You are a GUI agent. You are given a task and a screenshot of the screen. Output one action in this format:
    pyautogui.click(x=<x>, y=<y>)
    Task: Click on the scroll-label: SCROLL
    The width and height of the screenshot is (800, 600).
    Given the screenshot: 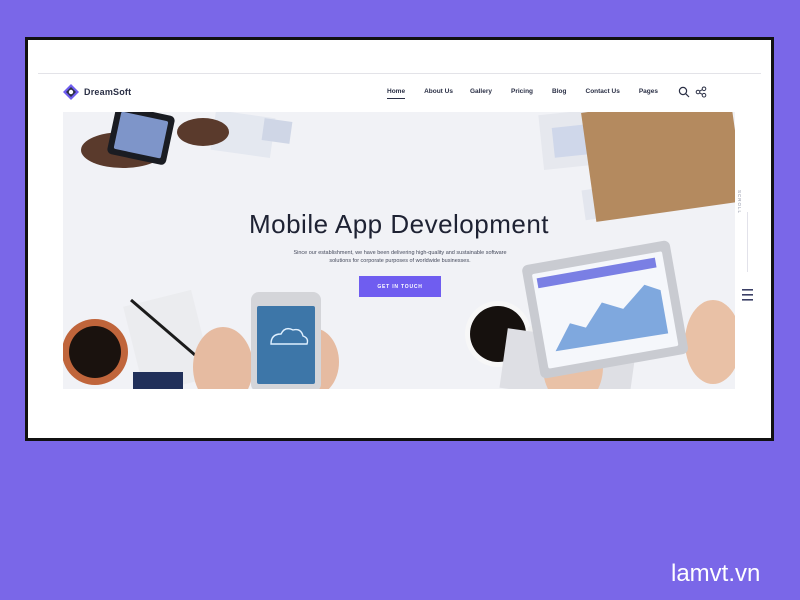 What is the action you would take?
    pyautogui.click(x=739, y=202)
    